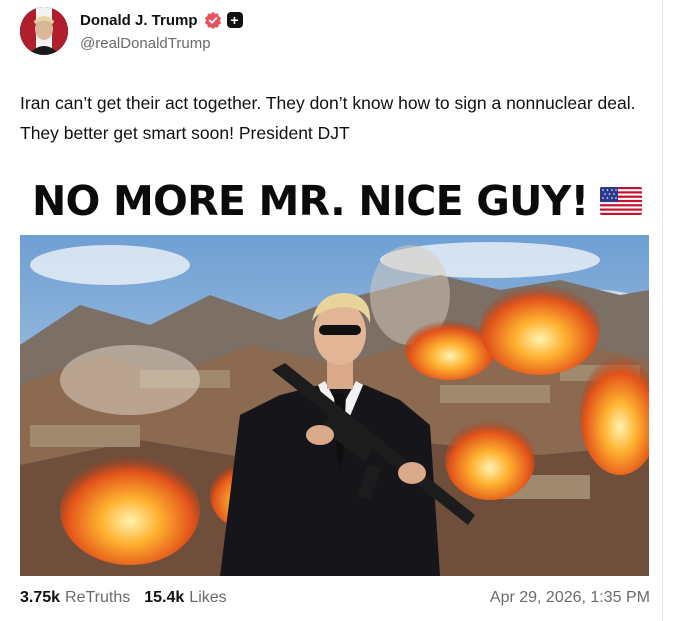 Image resolution: width=676 pixels, height=621 pixels. Describe the element at coordinates (164, 597) in the screenshot. I see `likes-count: 15.4k` at that location.